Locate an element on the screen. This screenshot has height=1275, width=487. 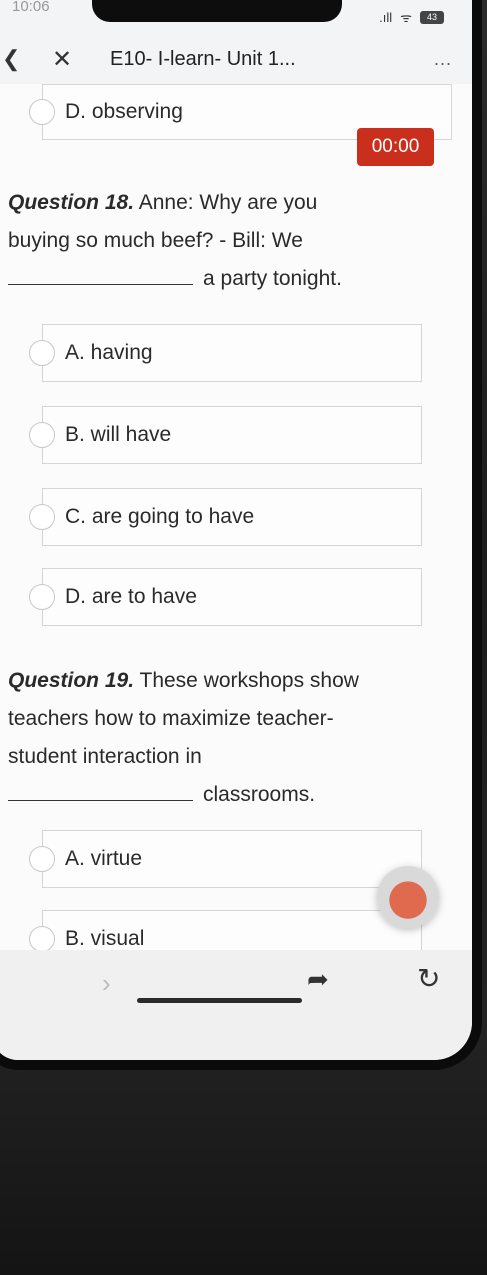
option-b: B. will have is located at coordinates (225, 435).